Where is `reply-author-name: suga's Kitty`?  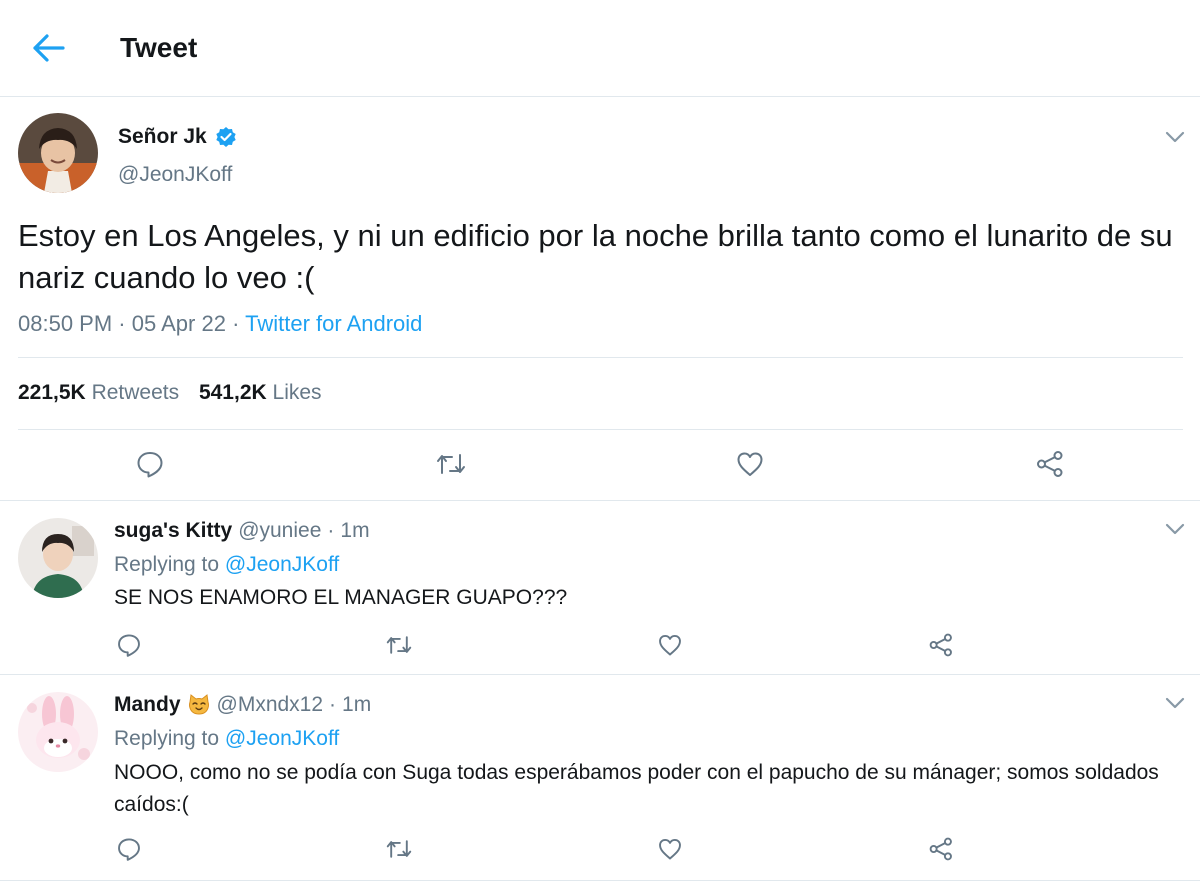 reply-author-name: suga's Kitty is located at coordinates (173, 531).